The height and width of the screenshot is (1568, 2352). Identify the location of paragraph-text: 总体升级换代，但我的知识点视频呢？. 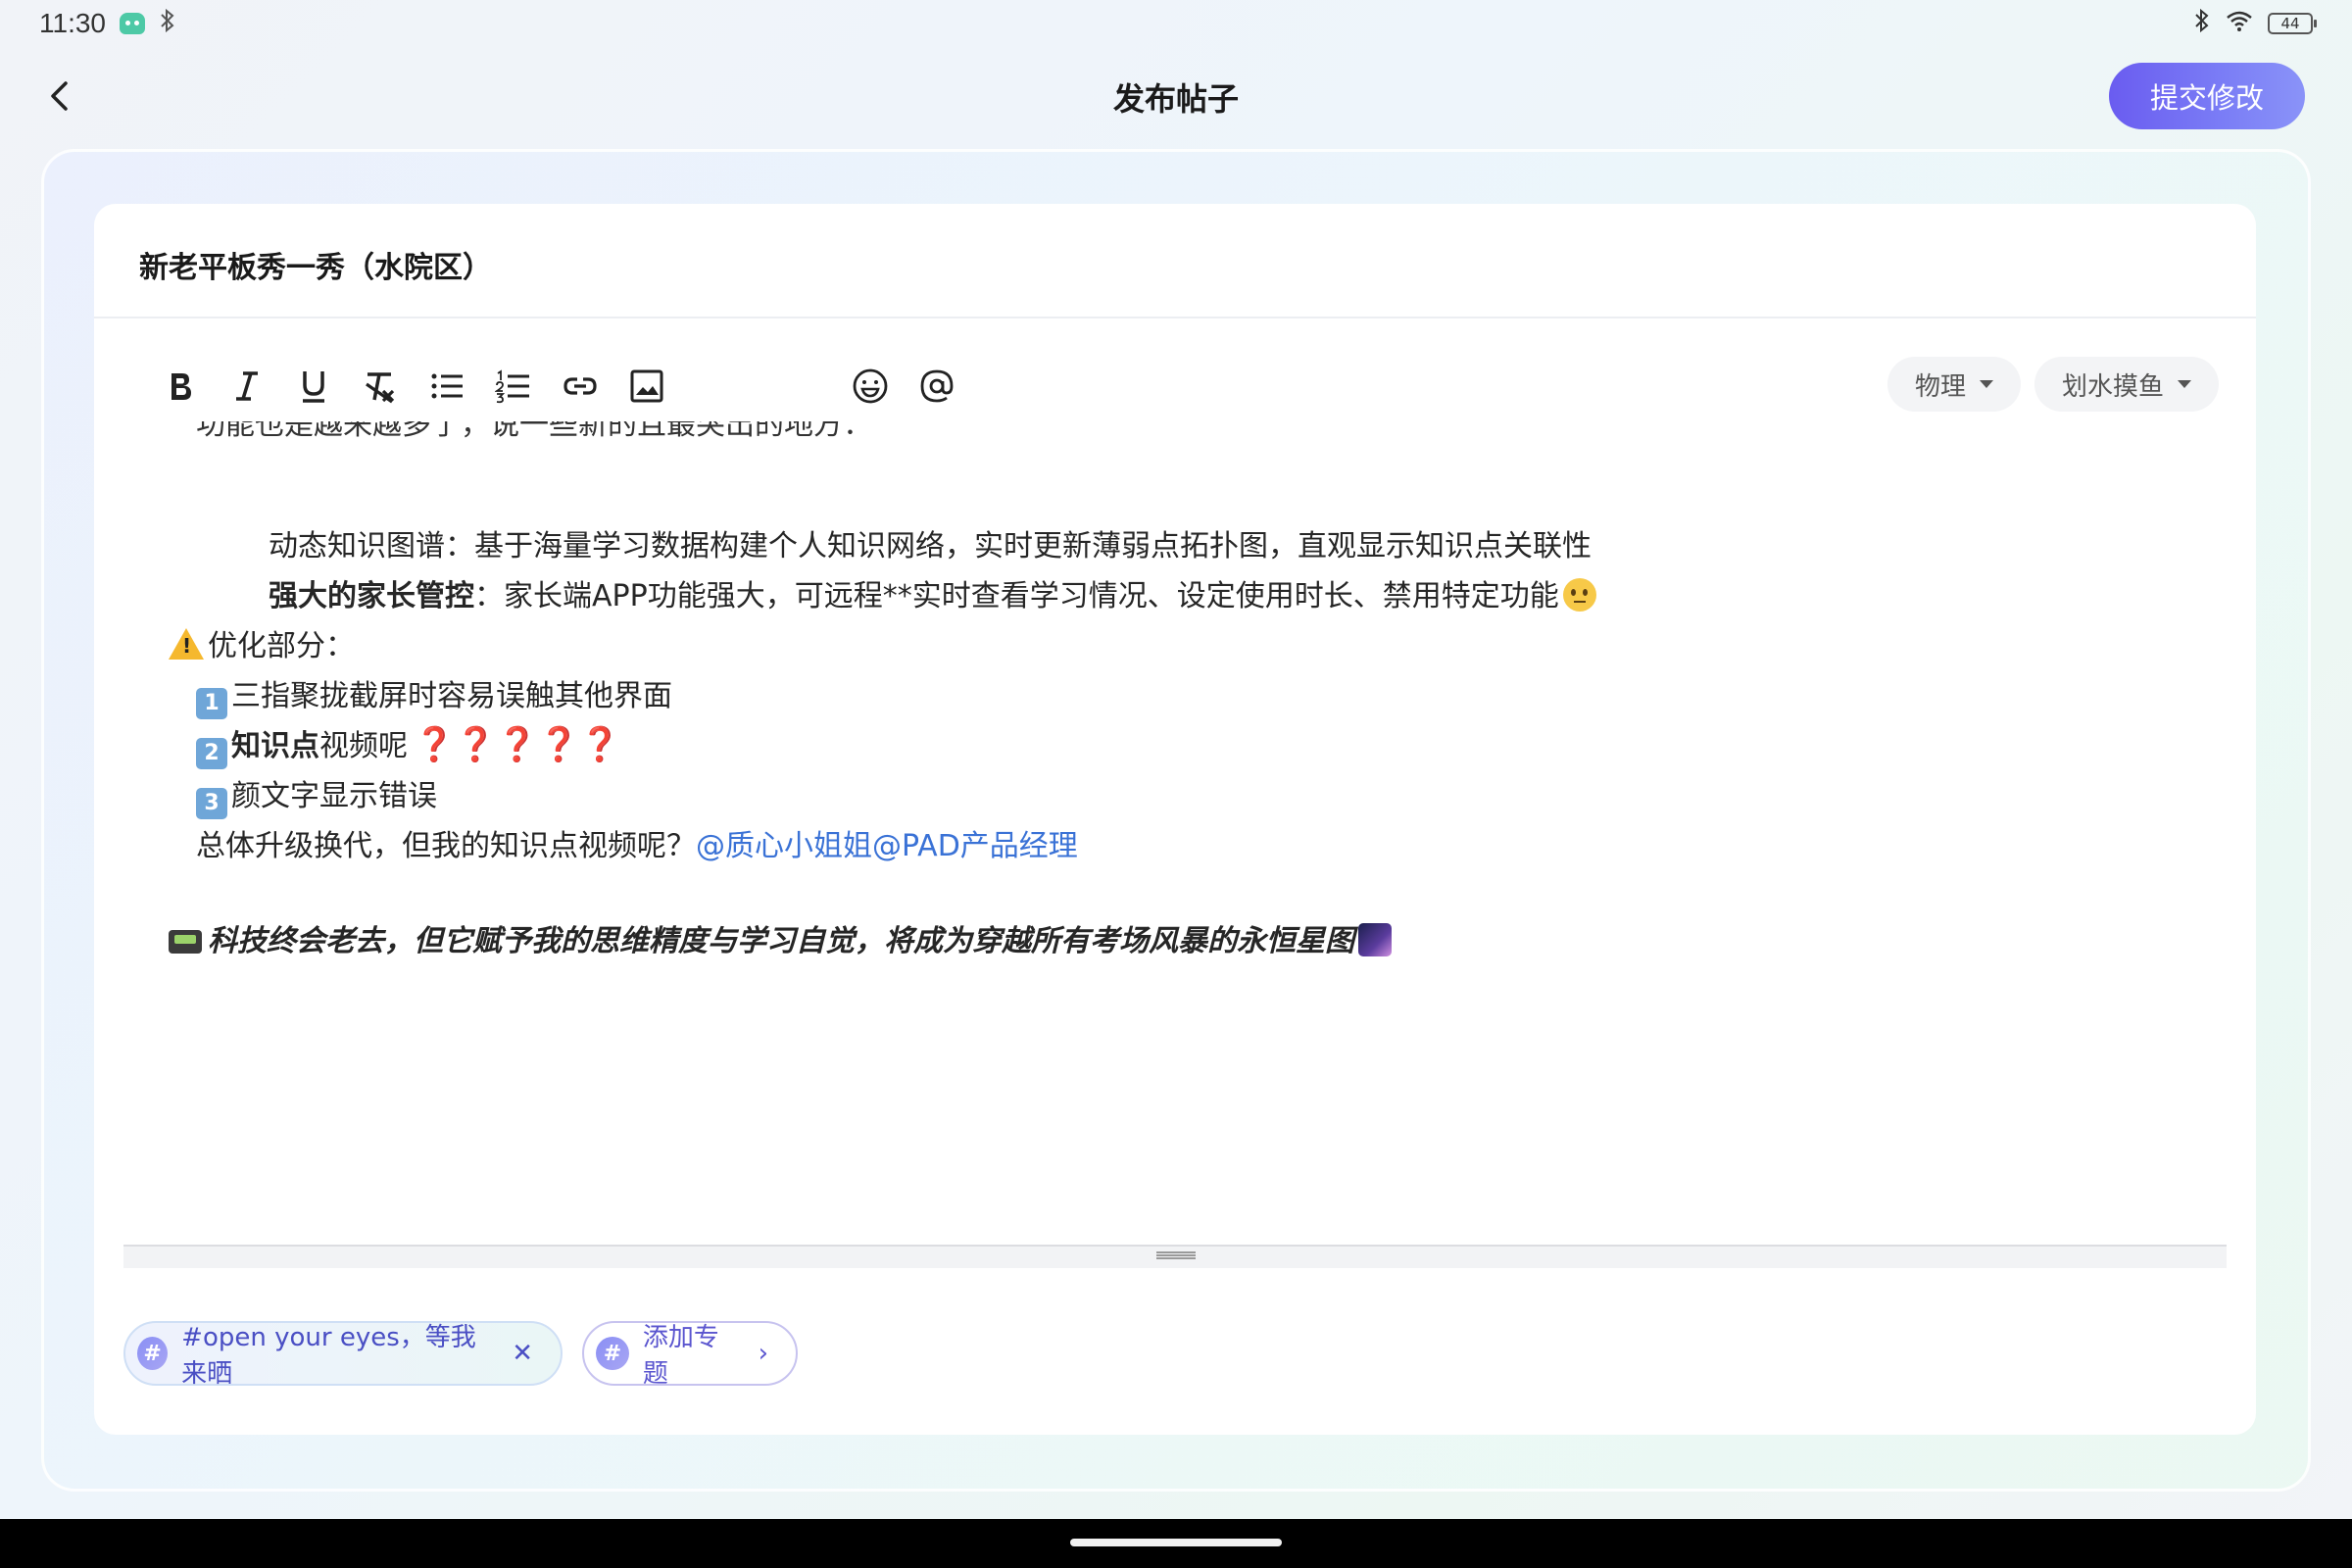
(446, 846).